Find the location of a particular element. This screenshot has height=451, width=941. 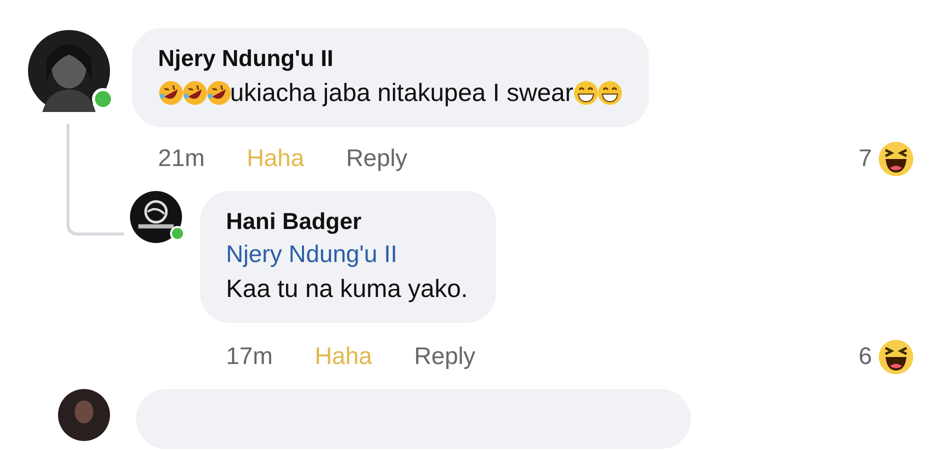

author-name: Hani Badger is located at coordinates (347, 221).